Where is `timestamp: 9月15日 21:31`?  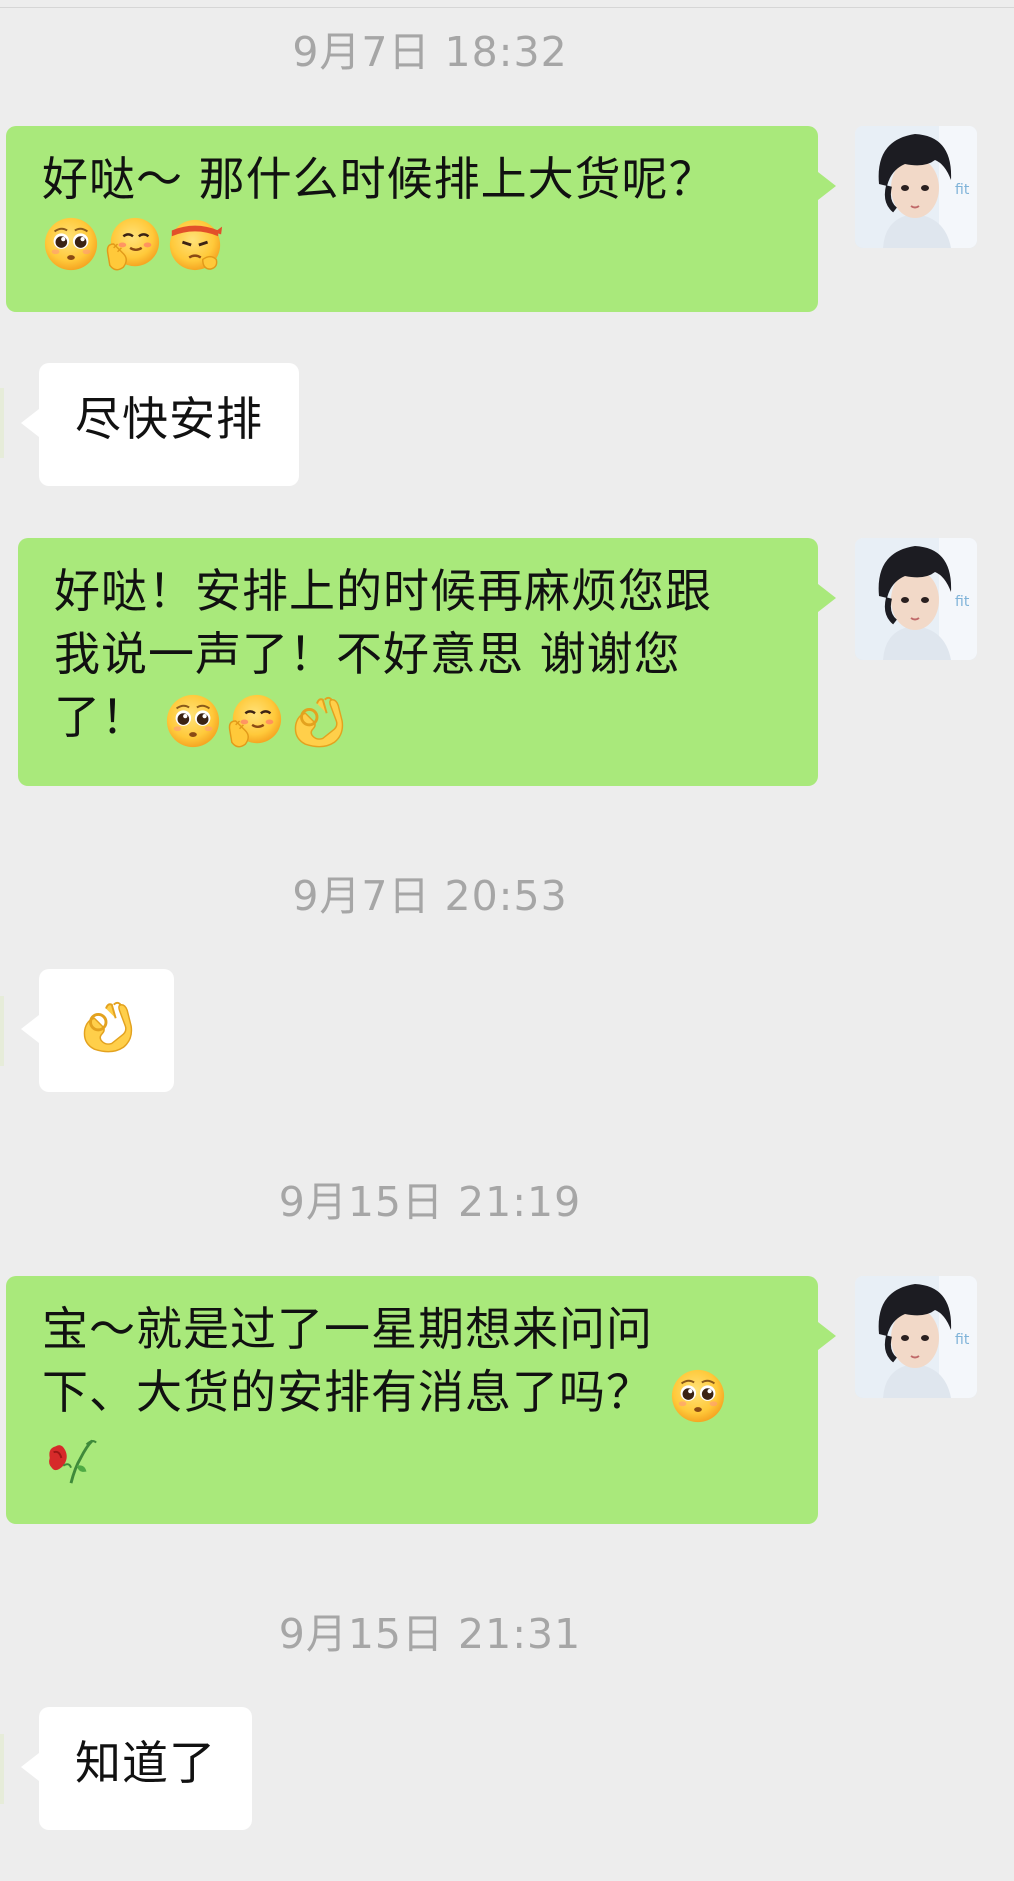
timestamp: 9月15日 21:31 is located at coordinates (430, 1634).